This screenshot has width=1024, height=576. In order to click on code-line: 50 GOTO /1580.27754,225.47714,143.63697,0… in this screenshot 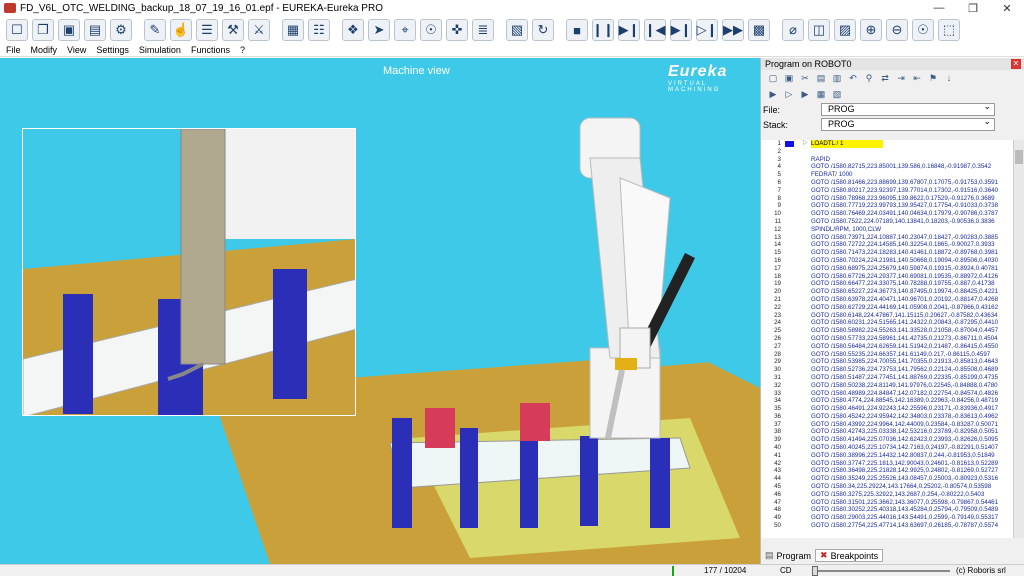, I will do `click(887, 526)`.